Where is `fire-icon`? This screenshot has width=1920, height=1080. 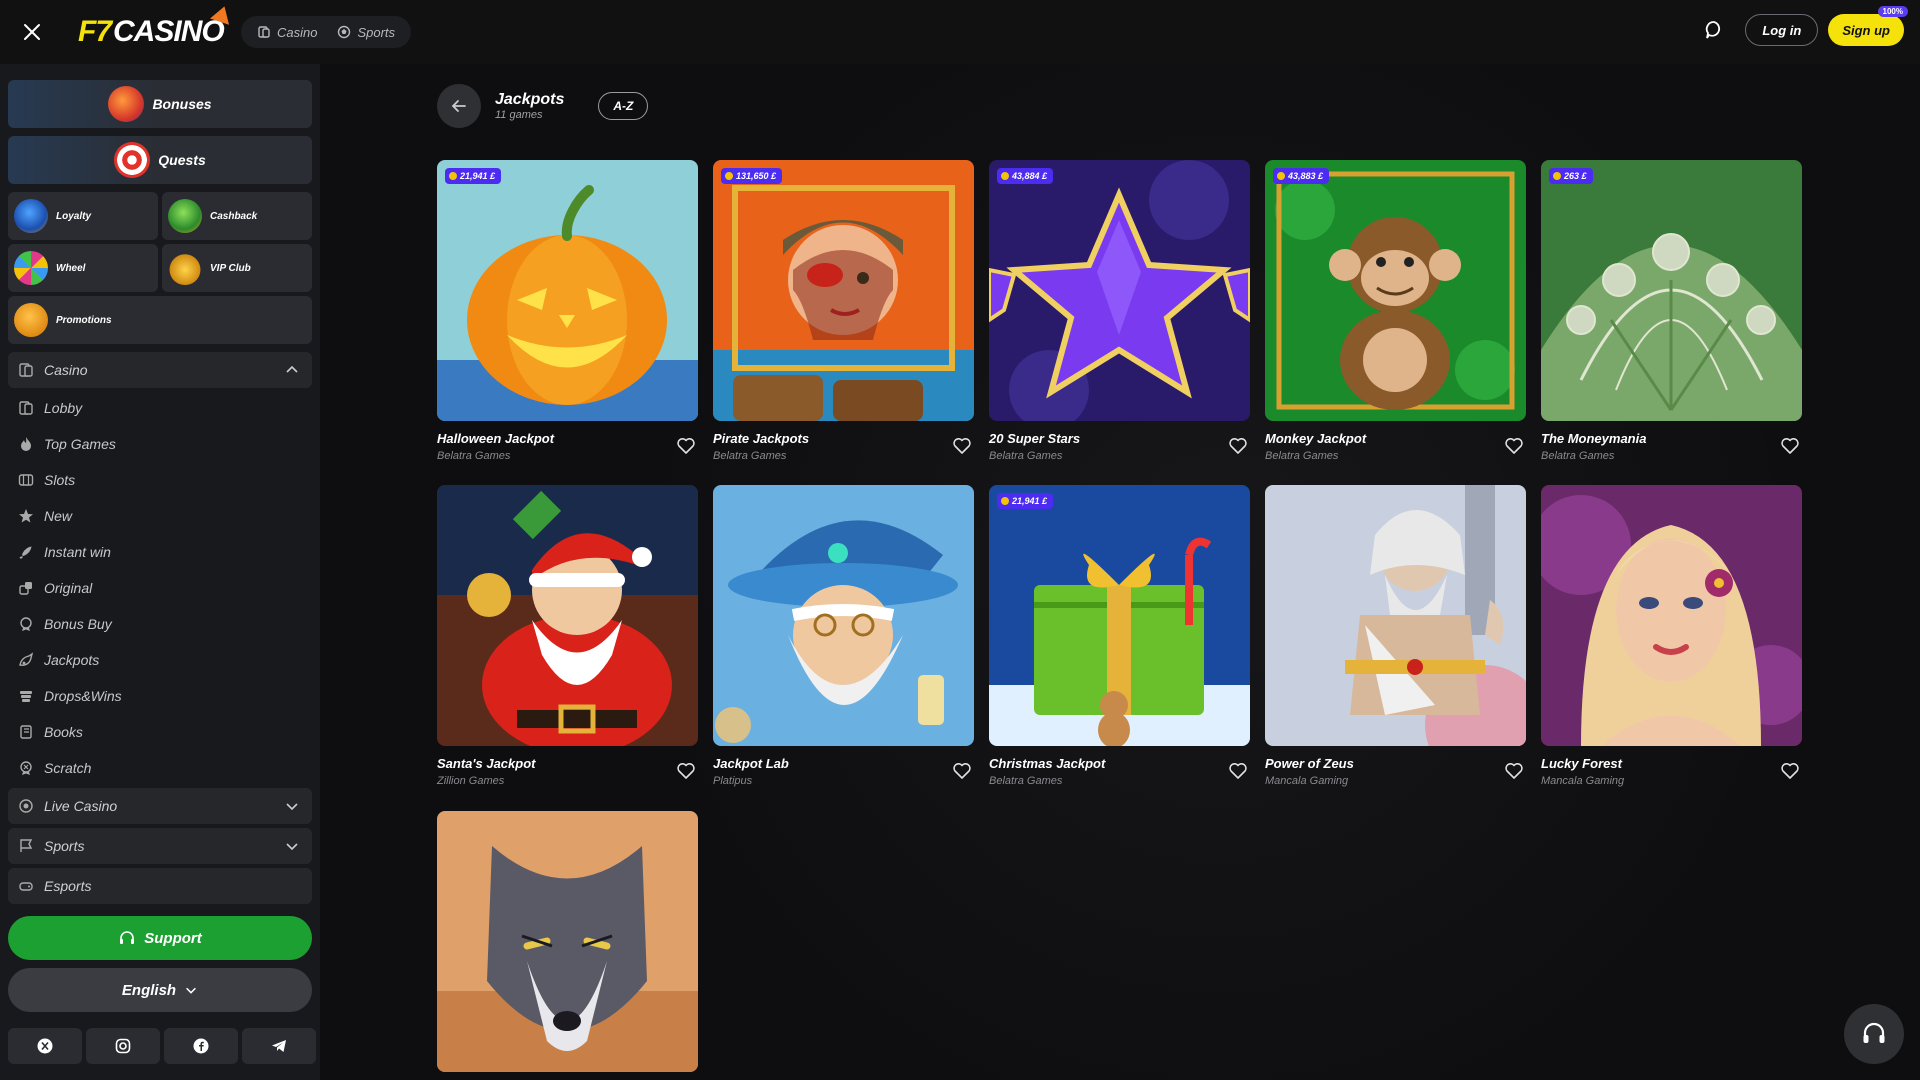
fire-icon is located at coordinates (26, 444).